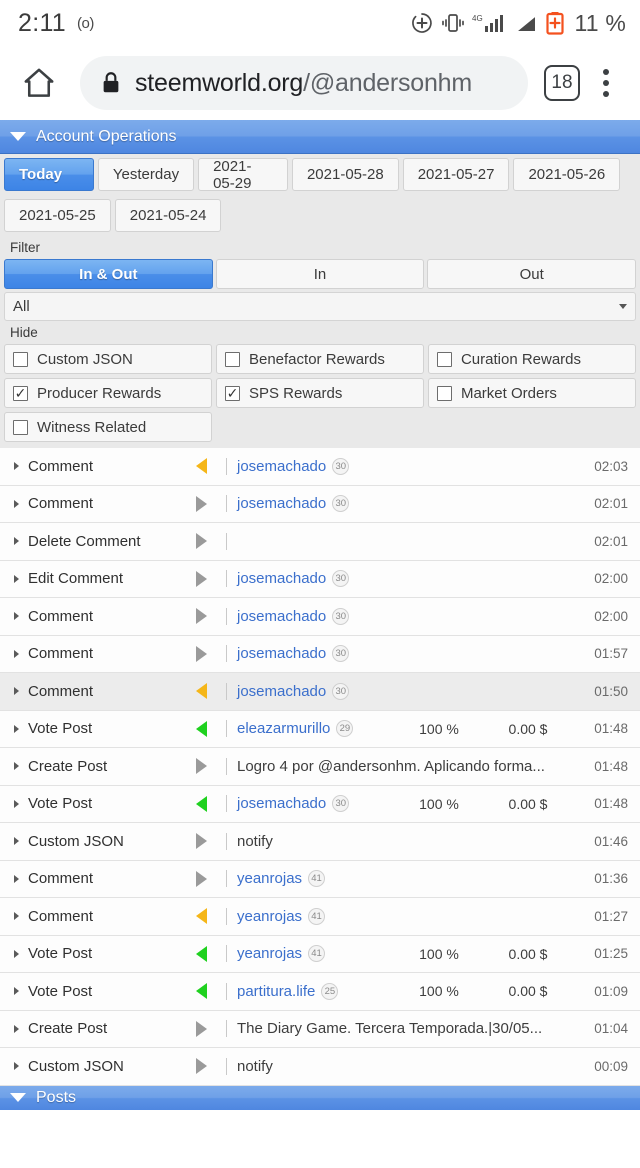  I want to click on date-tab-2021-05-29: 2021-05-29, so click(243, 175).